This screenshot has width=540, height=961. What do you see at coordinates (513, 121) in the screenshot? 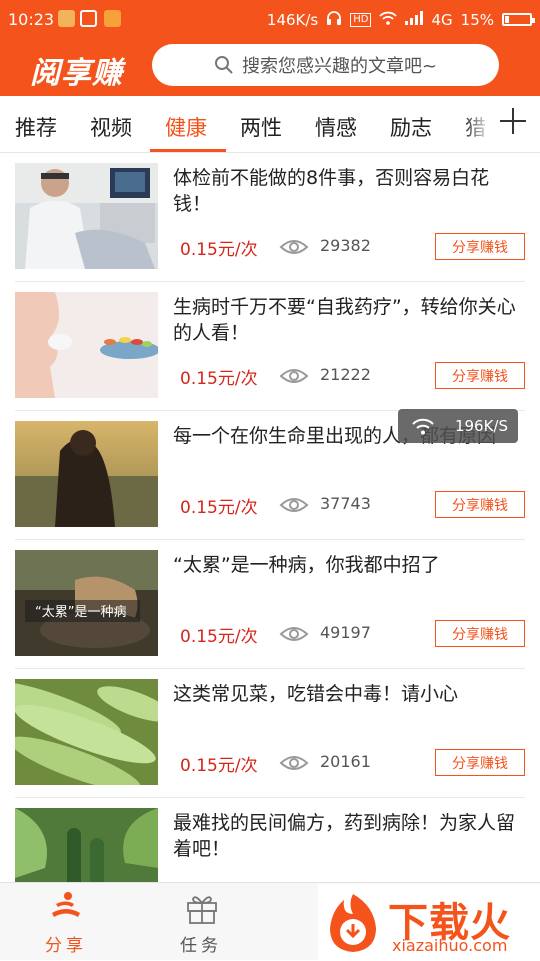
I see `add-category-icon` at bounding box center [513, 121].